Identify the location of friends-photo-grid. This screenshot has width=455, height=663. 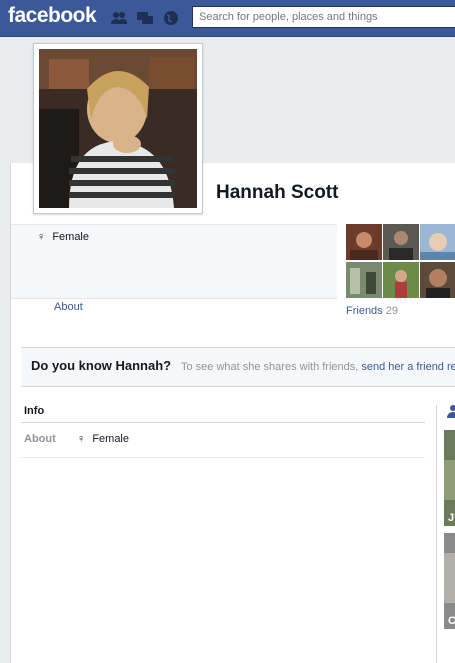
(400, 261).